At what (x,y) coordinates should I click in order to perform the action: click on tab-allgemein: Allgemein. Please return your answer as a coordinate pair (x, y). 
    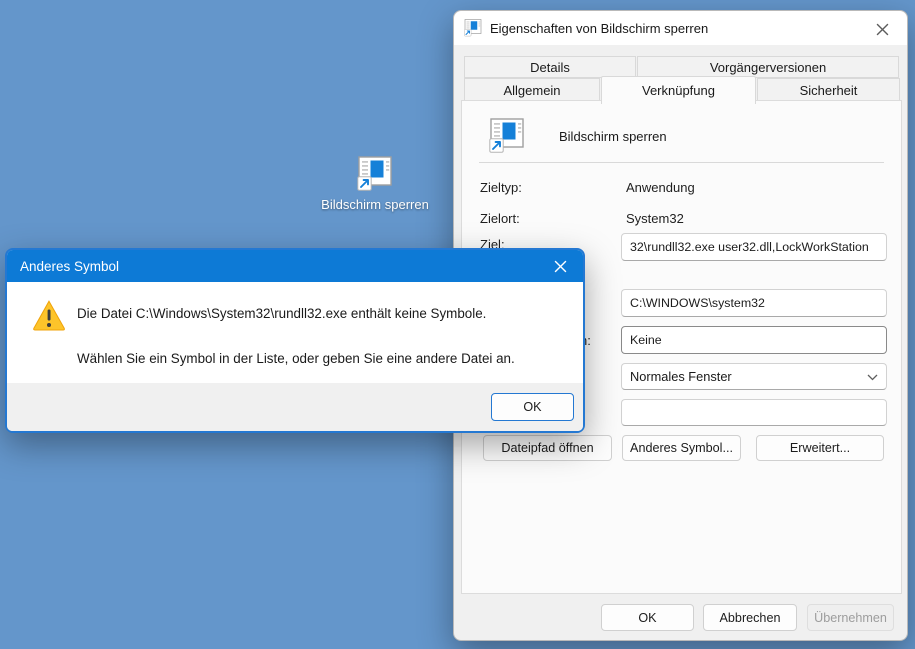
    Looking at the image, I should click on (532, 90).